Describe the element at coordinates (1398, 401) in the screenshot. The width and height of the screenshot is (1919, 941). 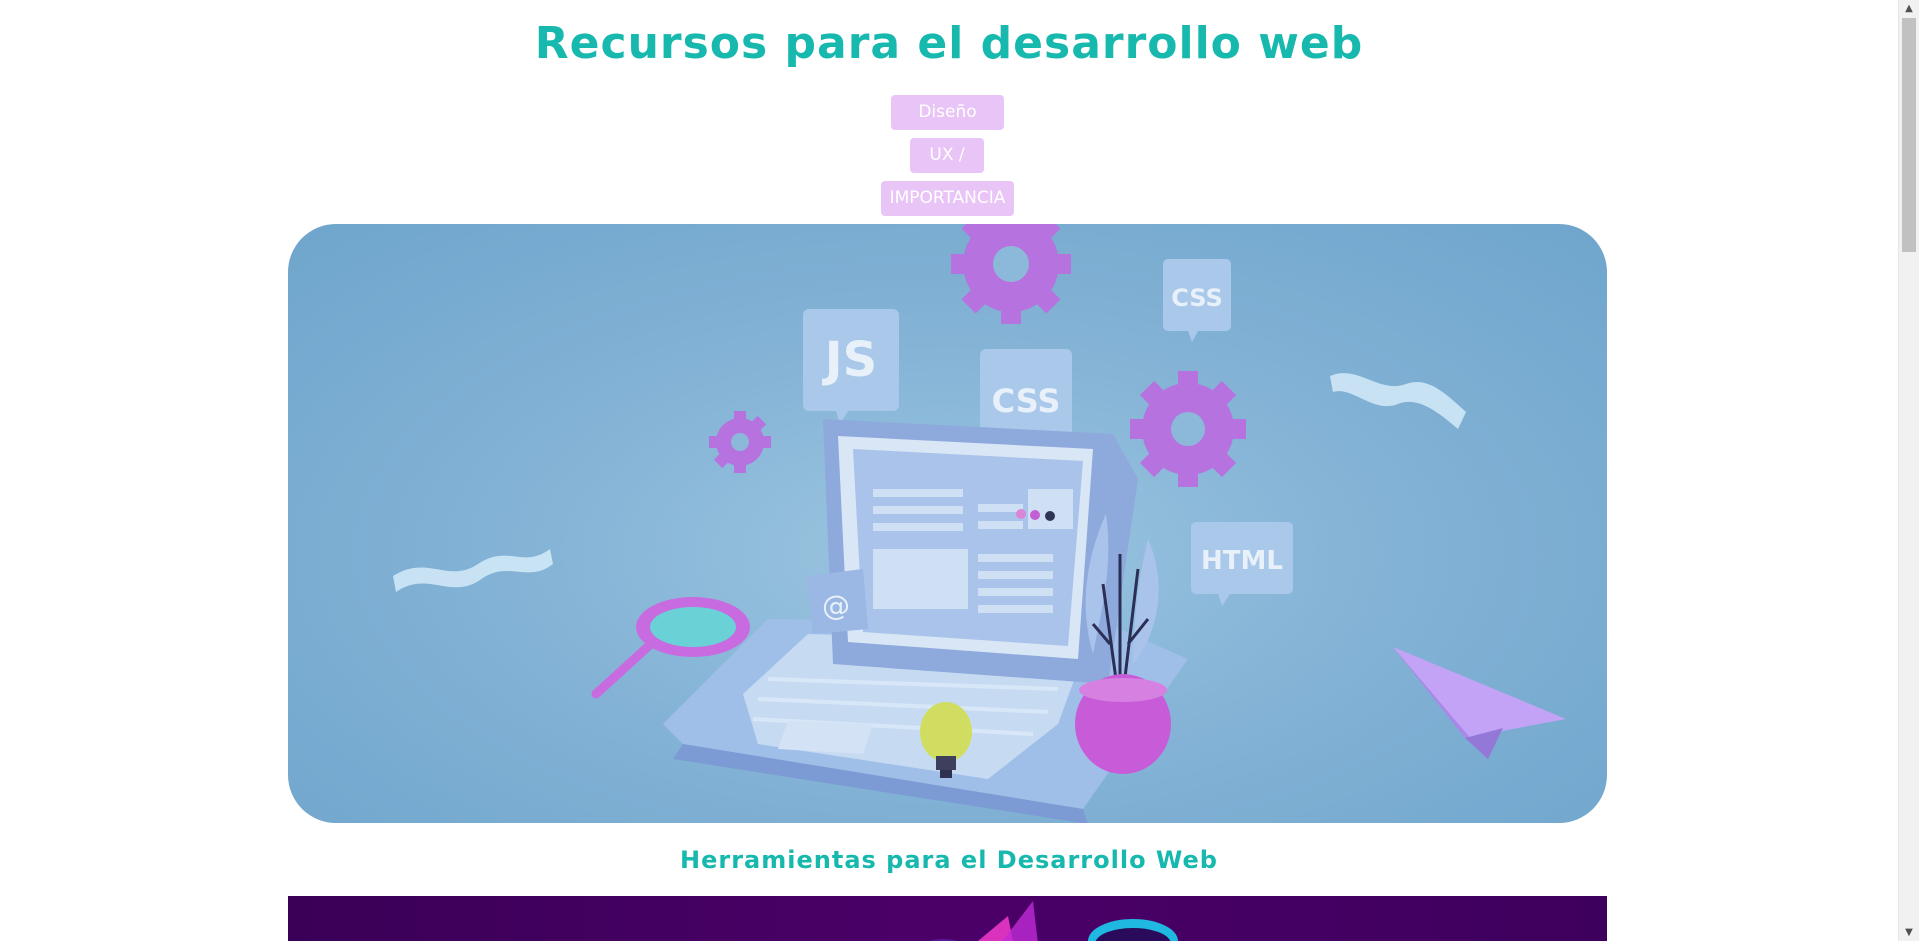
I see `ribbon-right-icon` at that location.